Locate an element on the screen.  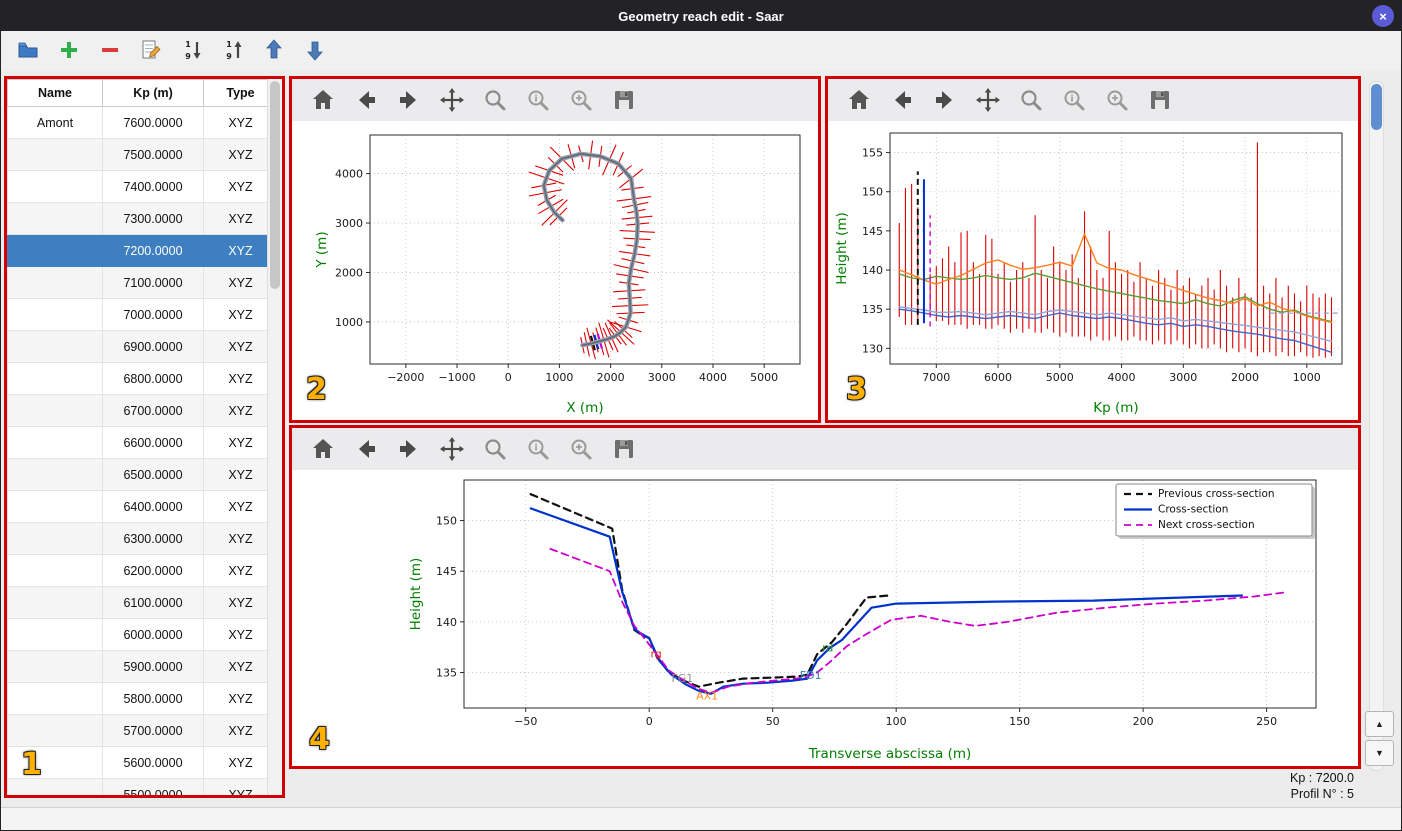
table-cell: Amont is located at coordinates (55, 122).